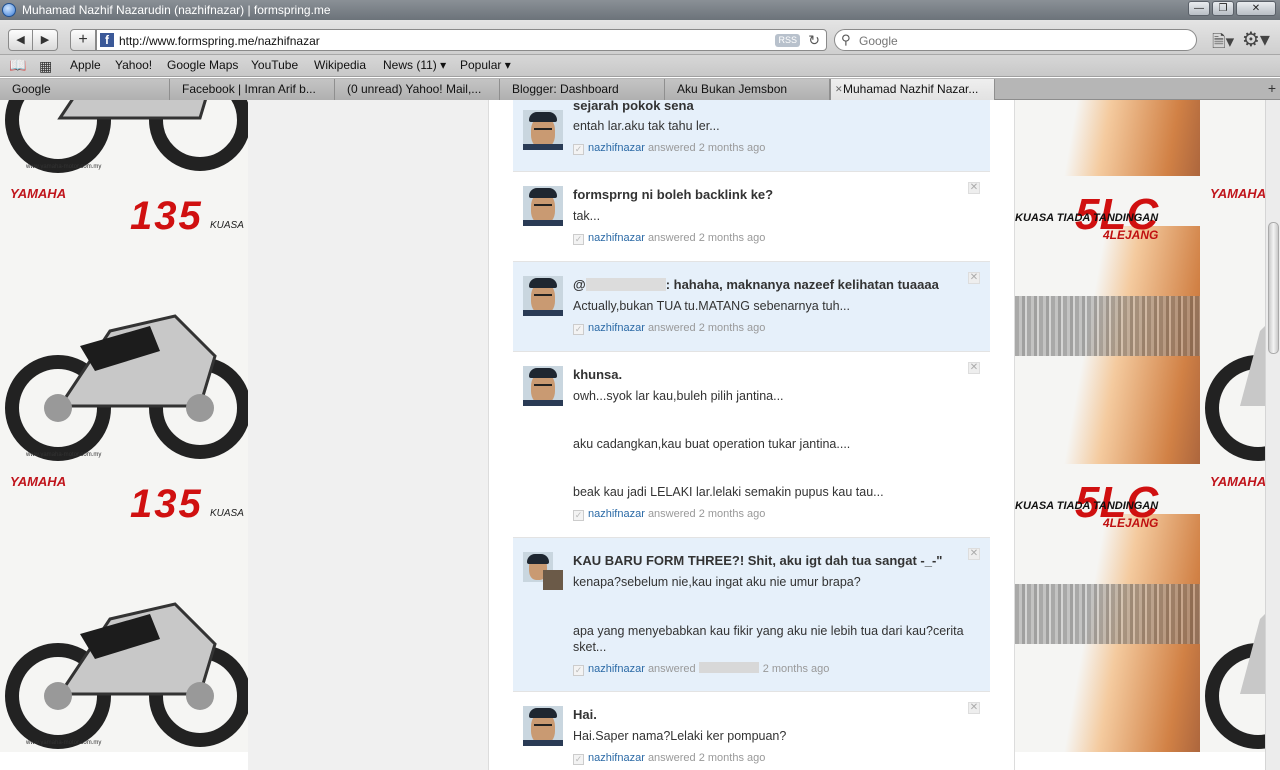 The image size is (1280, 770). I want to click on settings-gear-icon: ⚙▾, so click(1256, 39).